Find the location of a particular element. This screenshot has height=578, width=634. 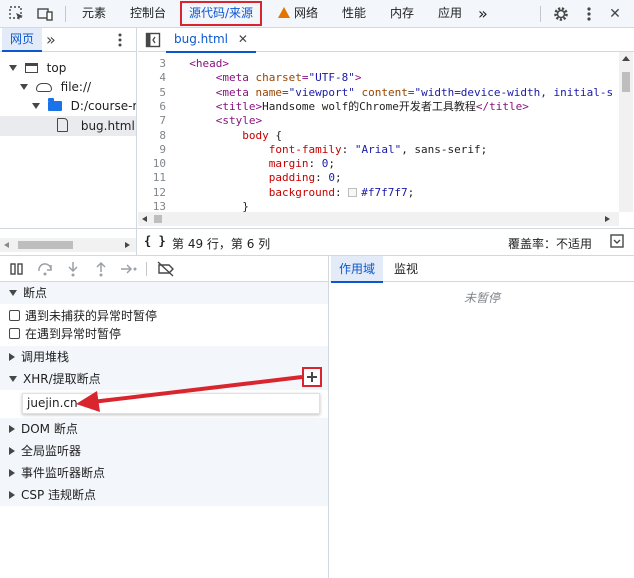

line-number: 9 is located at coordinates (157, 150).